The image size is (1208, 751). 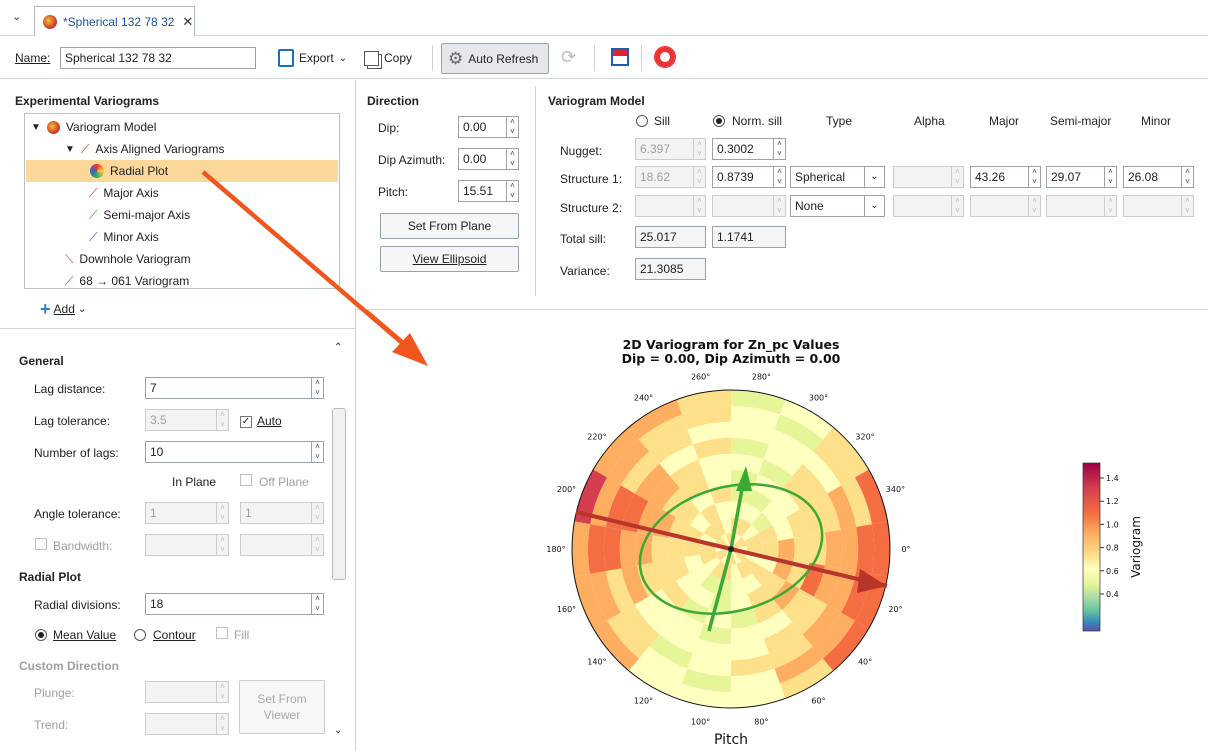 What do you see at coordinates (97, 171) in the screenshot?
I see `radial-plot-icon` at bounding box center [97, 171].